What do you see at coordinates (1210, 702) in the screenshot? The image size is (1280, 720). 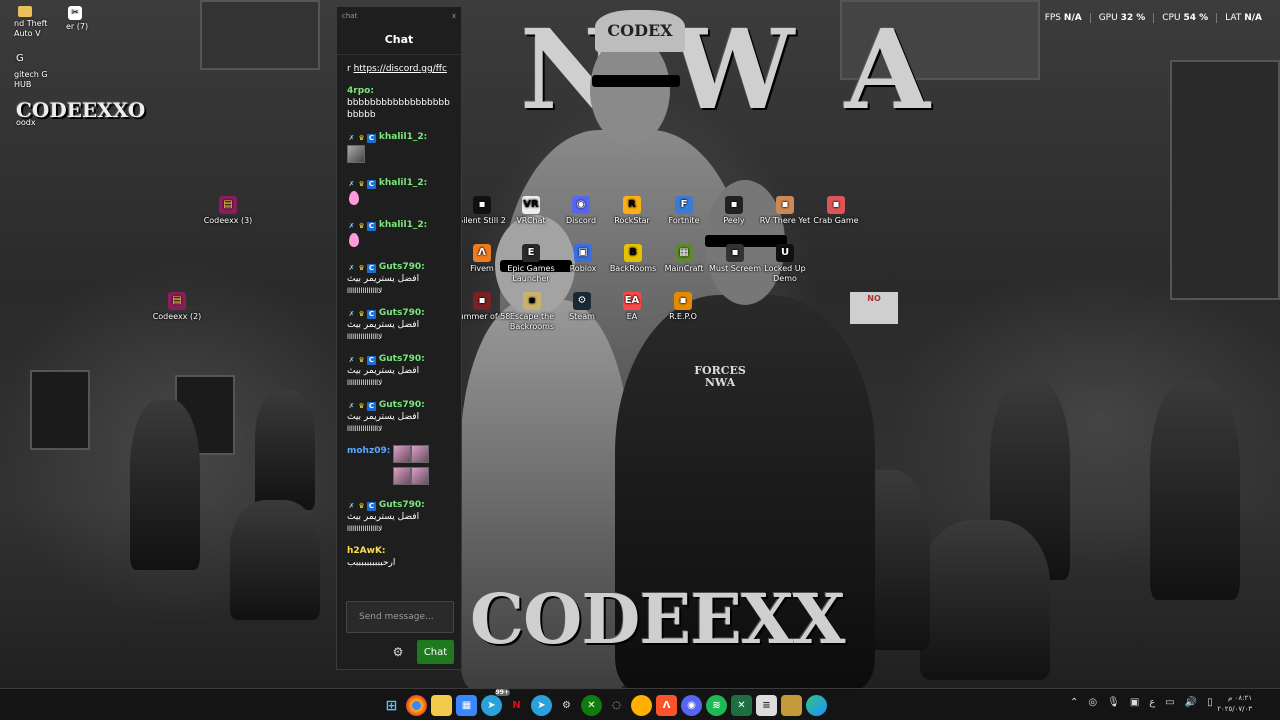 I see `battery-icon: ▯` at bounding box center [1210, 702].